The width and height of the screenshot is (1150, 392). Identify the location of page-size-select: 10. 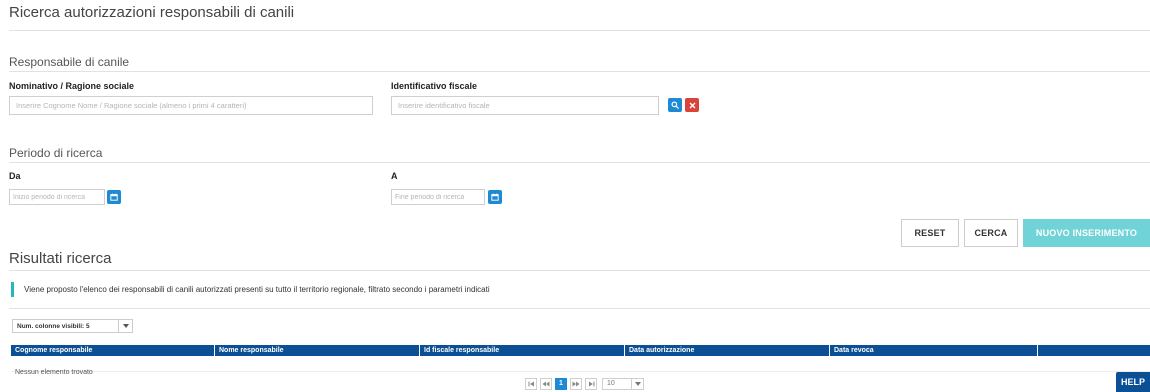
(623, 383).